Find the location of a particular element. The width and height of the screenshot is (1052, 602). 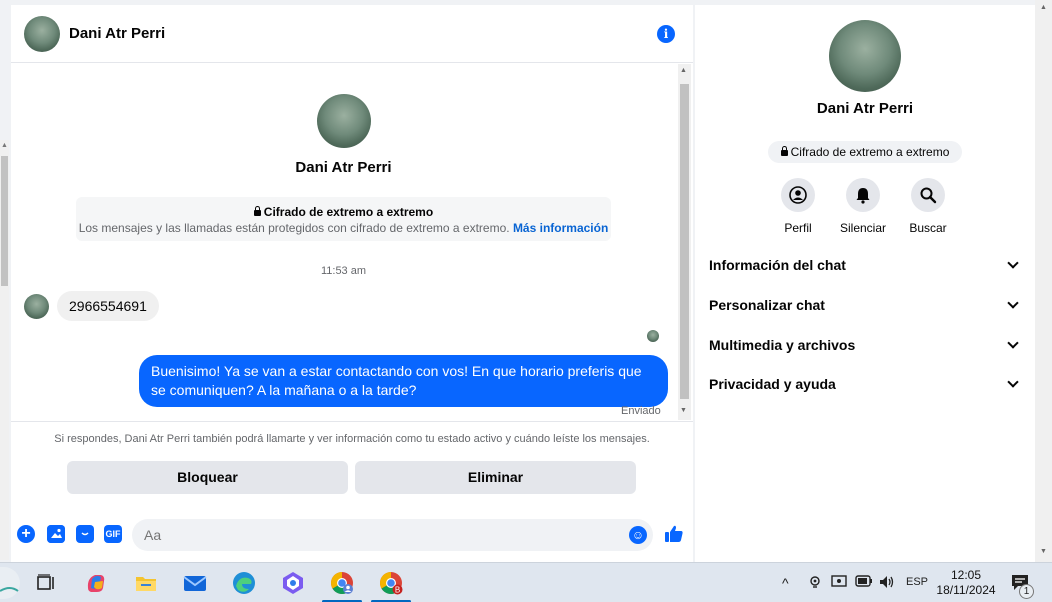

section-media-files: Multimedia y archivos is located at coordinates (865, 345).